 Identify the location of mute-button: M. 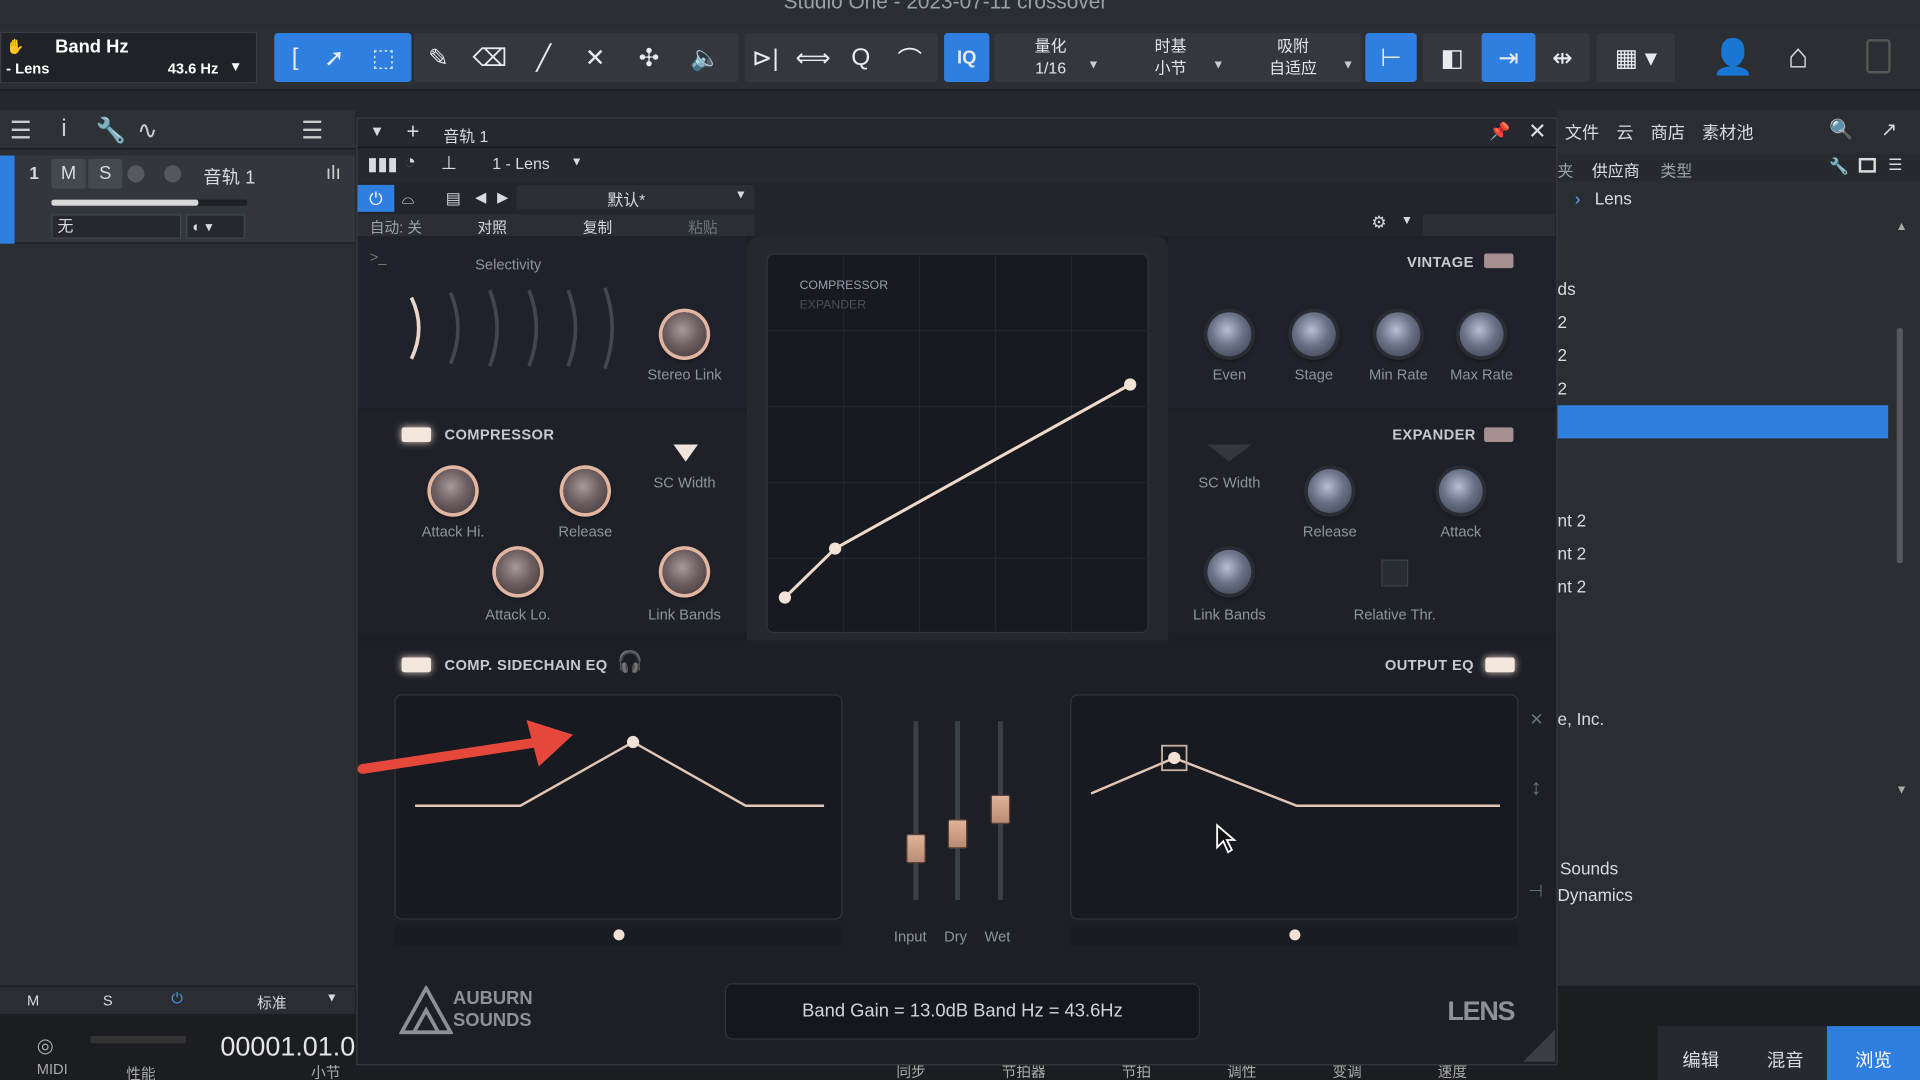
(68, 174).